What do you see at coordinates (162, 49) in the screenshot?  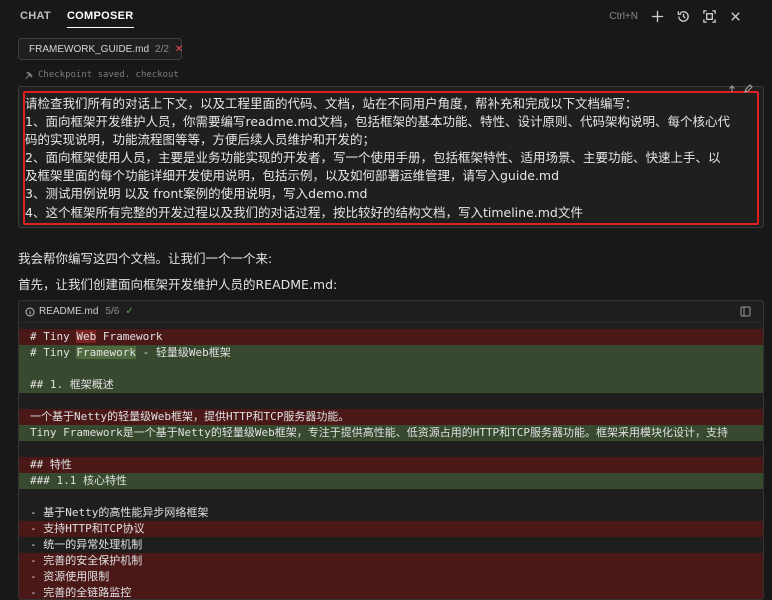 I see `file-chip-count: 2/2` at bounding box center [162, 49].